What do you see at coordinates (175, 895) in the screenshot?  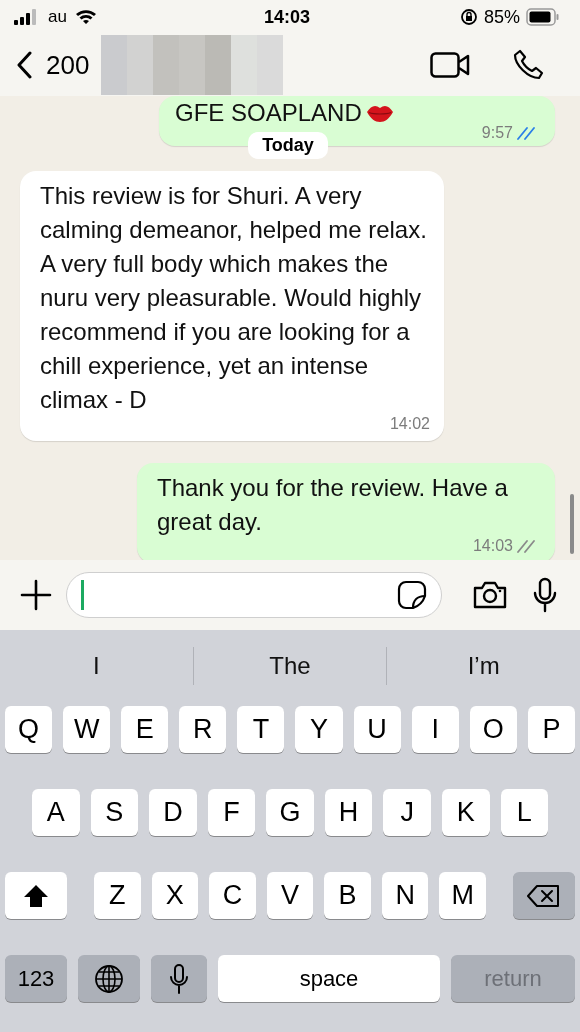 I see `key: X` at bounding box center [175, 895].